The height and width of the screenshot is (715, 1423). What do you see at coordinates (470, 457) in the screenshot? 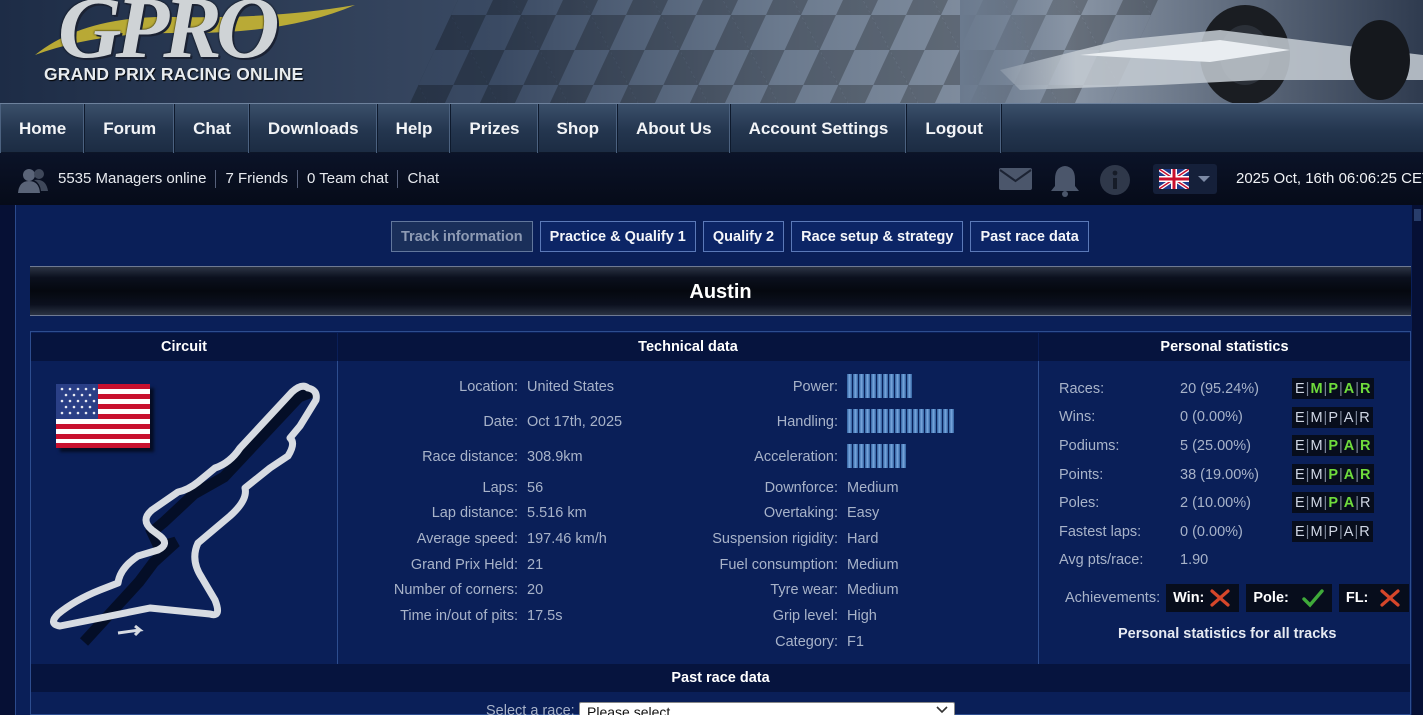
I see `tech-label-race-distance: Race distance:` at bounding box center [470, 457].